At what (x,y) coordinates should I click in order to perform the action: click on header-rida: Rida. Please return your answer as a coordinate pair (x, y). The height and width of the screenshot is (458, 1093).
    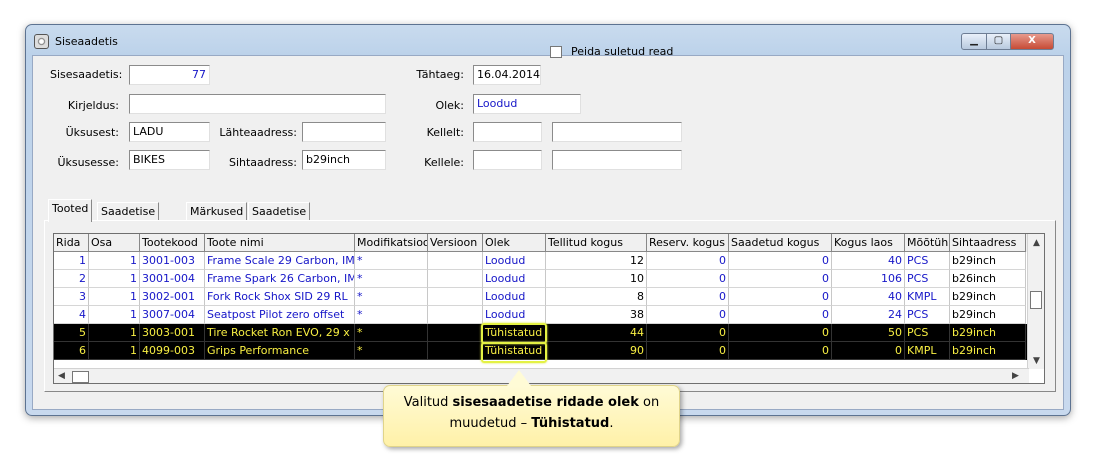
    Looking at the image, I should click on (71, 243).